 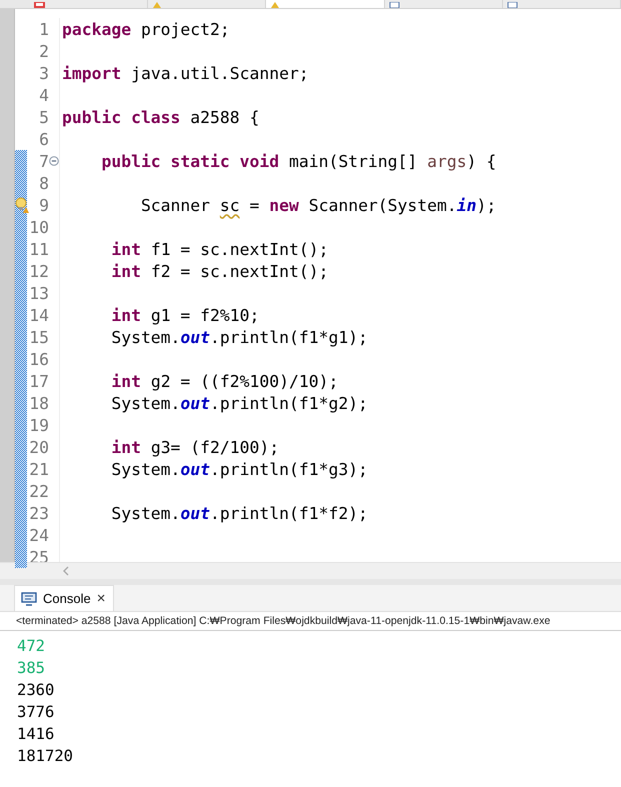 I want to click on parameter-text: args, so click(x=447, y=161).